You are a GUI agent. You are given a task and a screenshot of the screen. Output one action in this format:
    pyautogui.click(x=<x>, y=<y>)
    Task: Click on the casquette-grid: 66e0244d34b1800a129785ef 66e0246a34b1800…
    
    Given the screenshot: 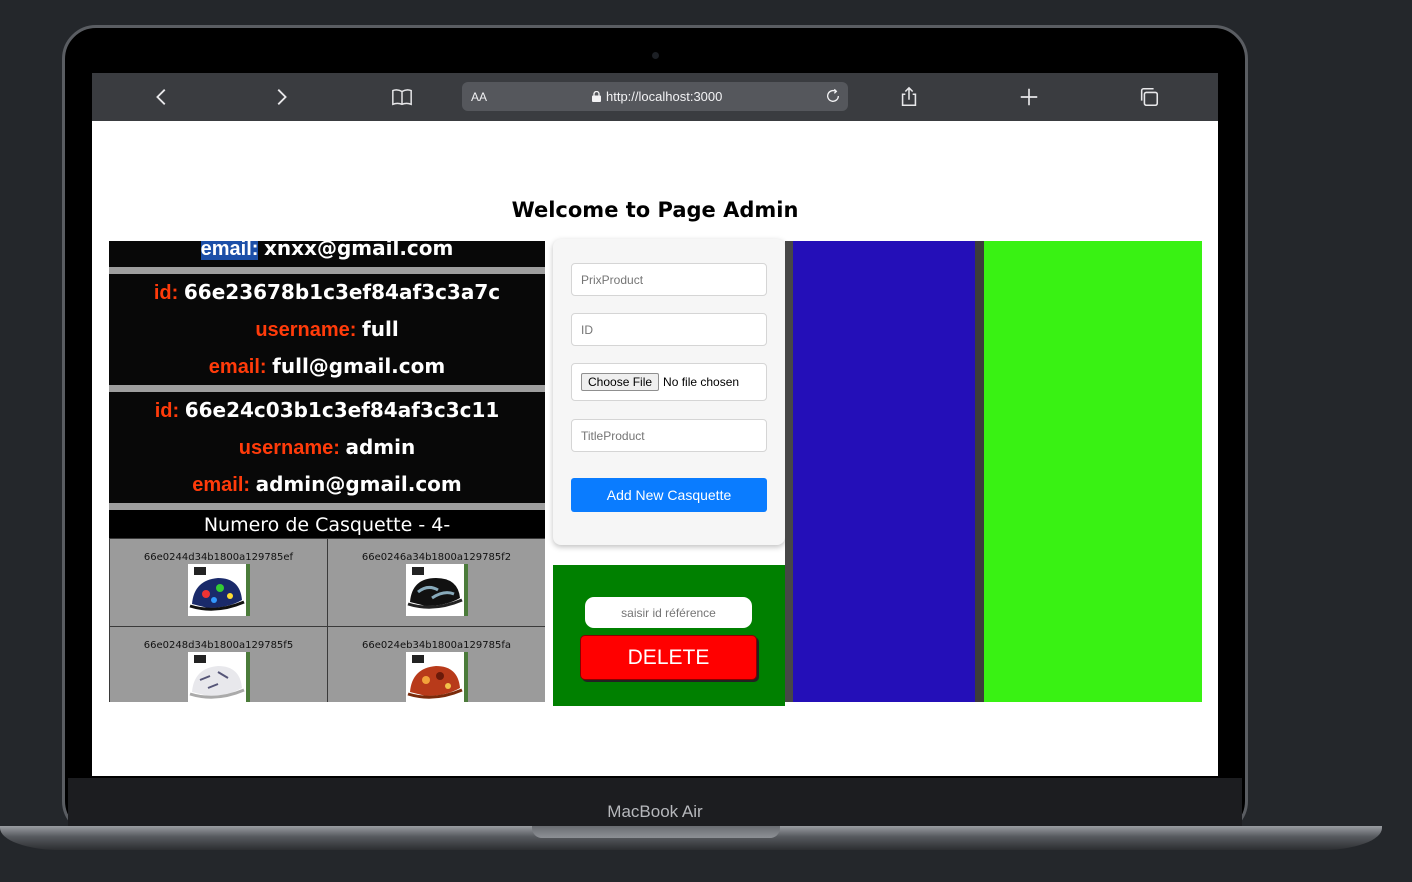 What is the action you would take?
    pyautogui.click(x=327, y=620)
    